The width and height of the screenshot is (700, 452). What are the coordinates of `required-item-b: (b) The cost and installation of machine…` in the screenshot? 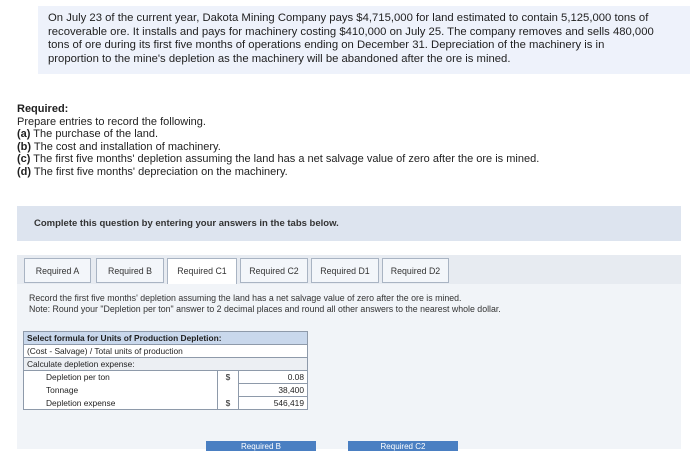 It's located at (119, 146).